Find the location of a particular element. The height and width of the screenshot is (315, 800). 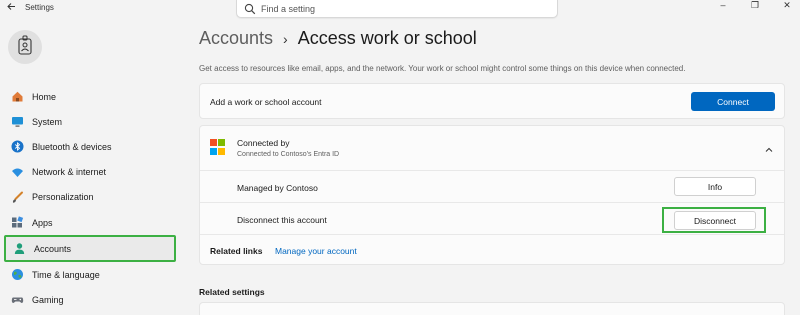

home-icon is located at coordinates (17, 97).